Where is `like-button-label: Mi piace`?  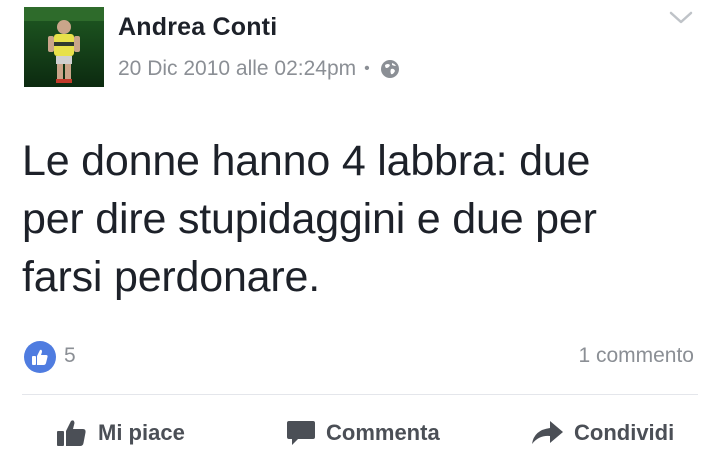
like-button-label: Mi piace is located at coordinates (141, 432).